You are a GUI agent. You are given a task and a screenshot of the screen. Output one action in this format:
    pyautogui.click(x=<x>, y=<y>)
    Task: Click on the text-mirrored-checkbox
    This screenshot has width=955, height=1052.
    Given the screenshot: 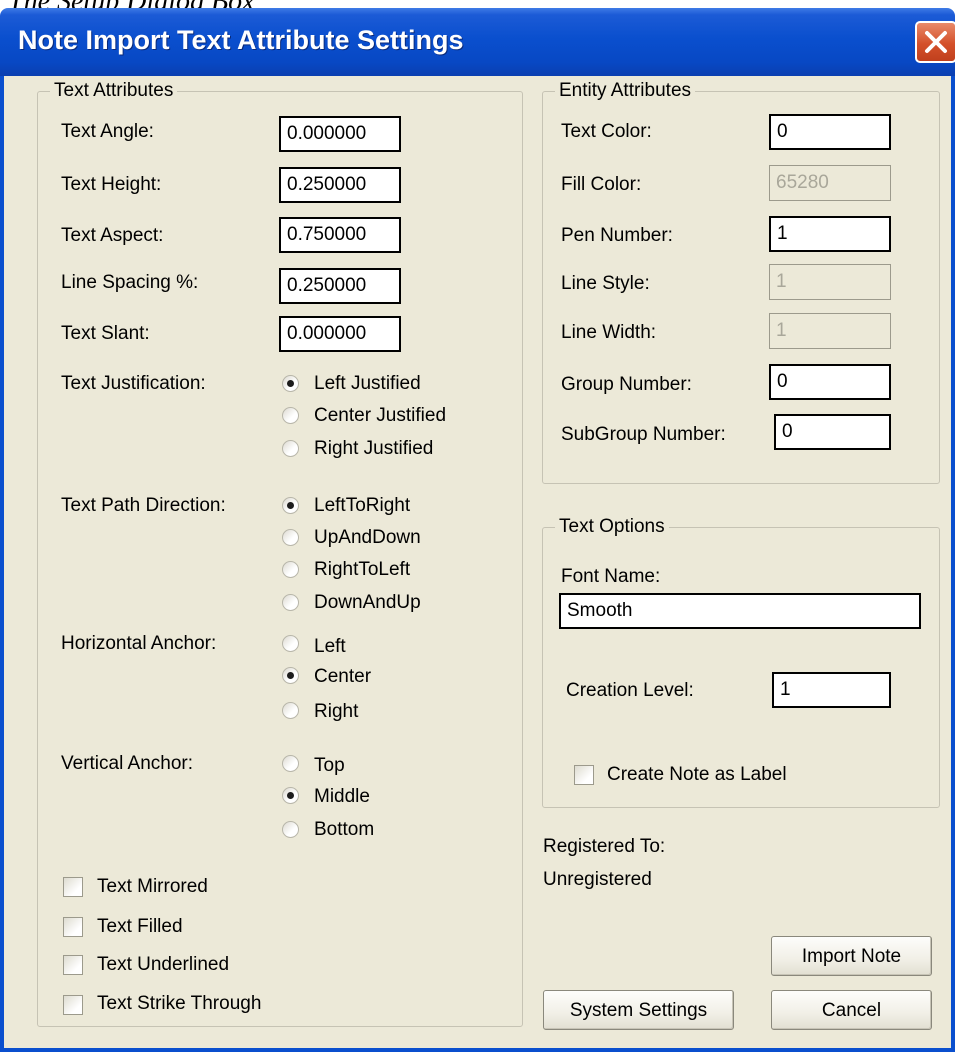 What is the action you would take?
    pyautogui.click(x=73, y=887)
    